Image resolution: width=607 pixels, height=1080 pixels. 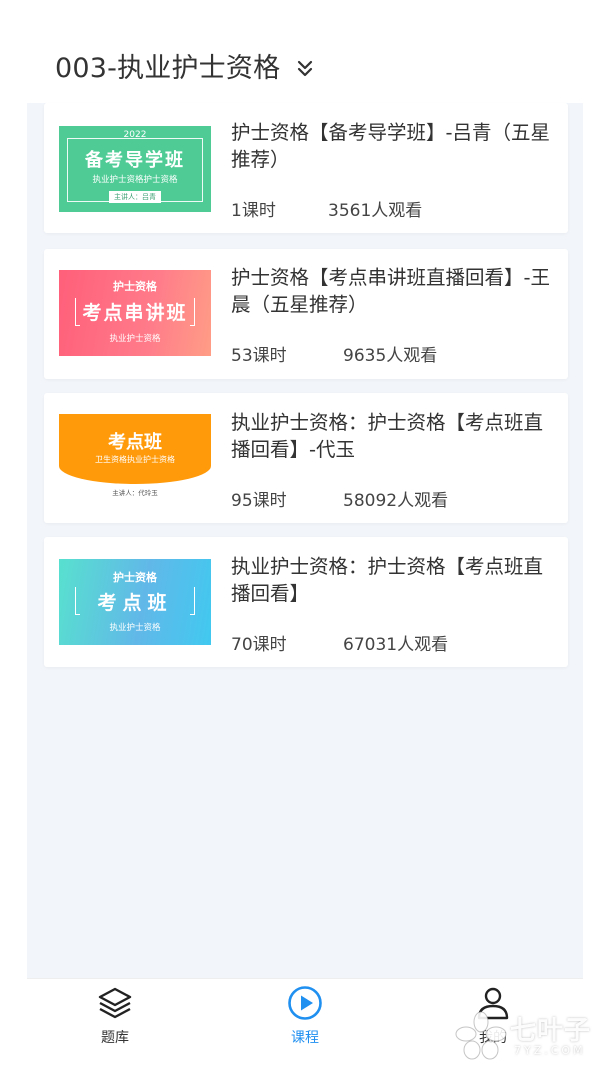 I want to click on thumbnail-main-text: 备考导学班, so click(x=135, y=160).